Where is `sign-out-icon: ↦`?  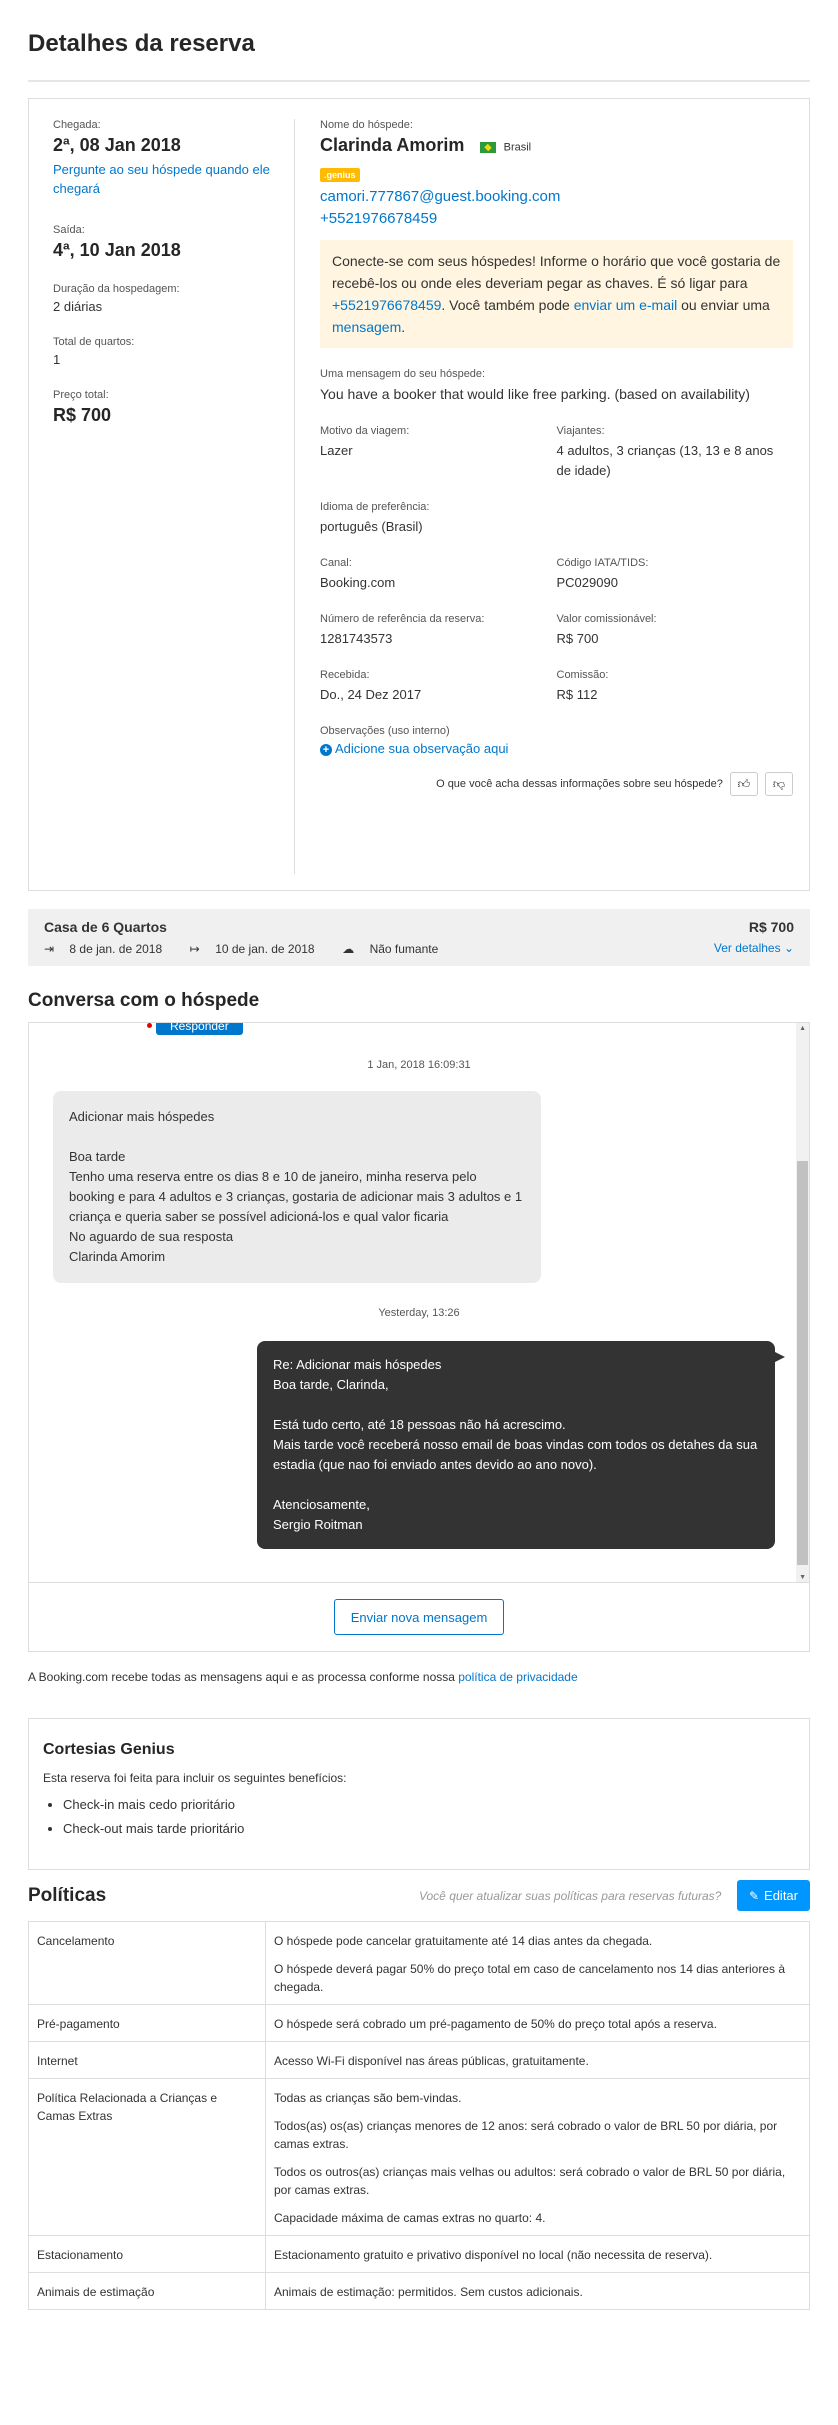
sign-out-icon: ↦ is located at coordinates (194, 949).